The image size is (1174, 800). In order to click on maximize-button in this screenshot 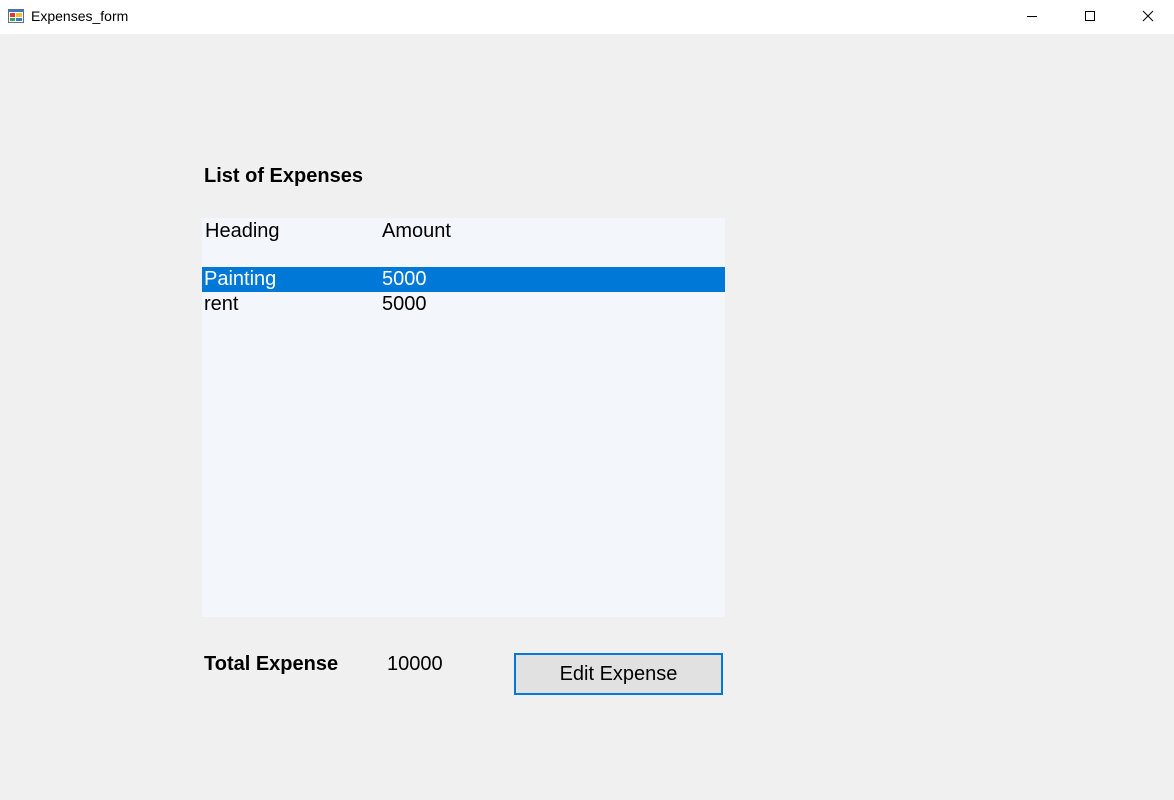, I will do `click(1090, 16)`.